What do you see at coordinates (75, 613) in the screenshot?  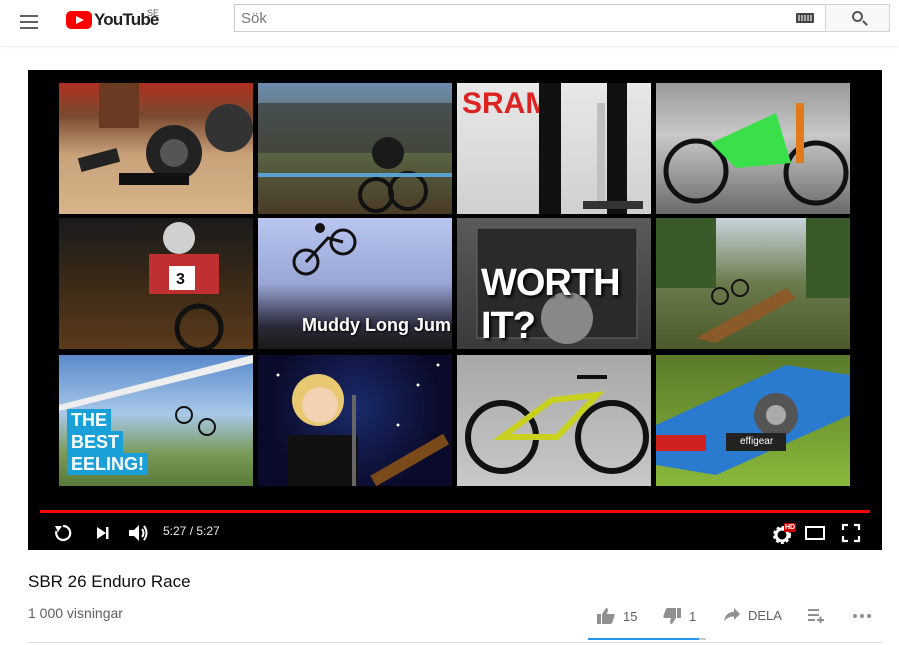 I see `view-count: 1 000 visningar` at bounding box center [75, 613].